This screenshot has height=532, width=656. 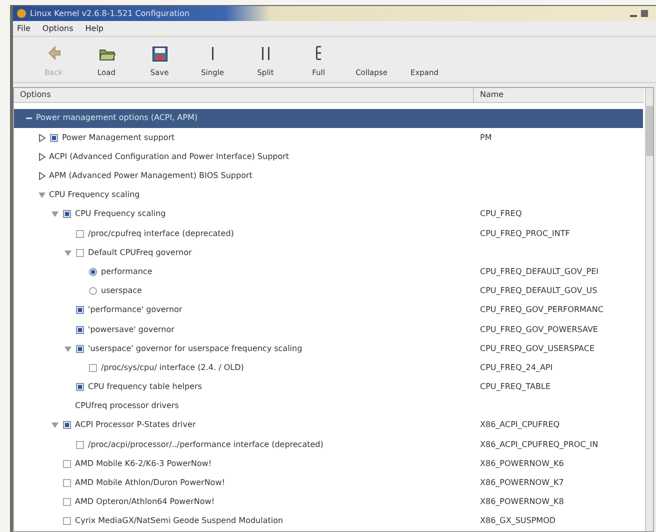 I want to click on option-label: ACPI (Advanced Configuration and Power Interface) Support, so click(x=169, y=156).